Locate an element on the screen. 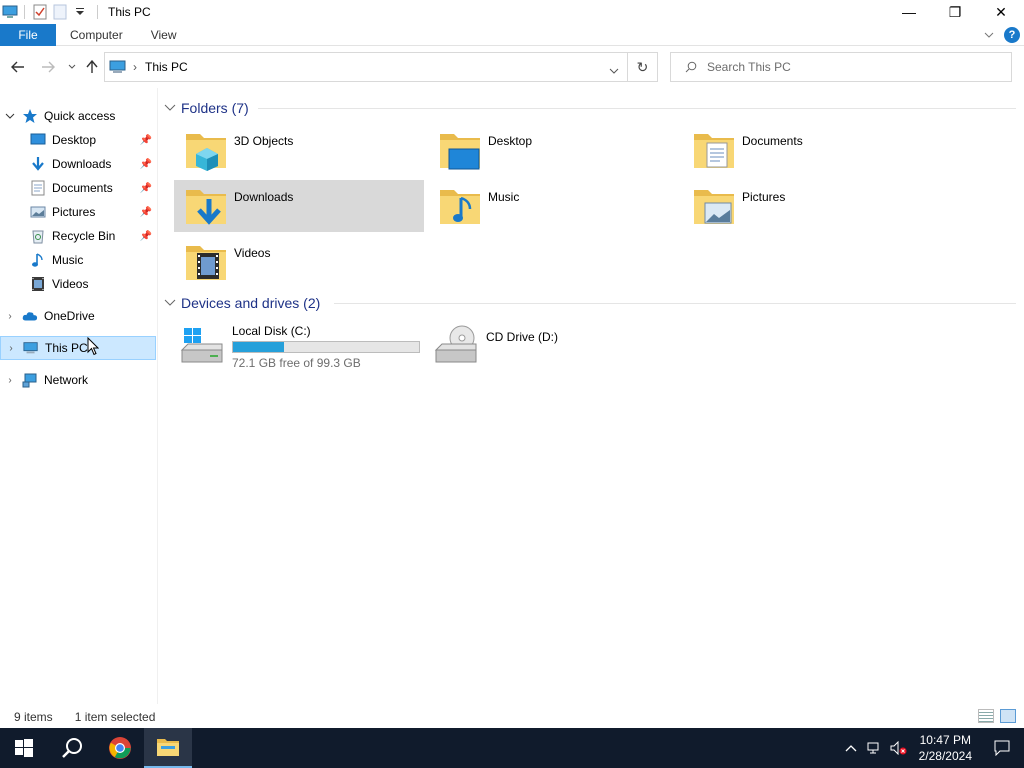  network-status-icon is located at coordinates (875, 748).